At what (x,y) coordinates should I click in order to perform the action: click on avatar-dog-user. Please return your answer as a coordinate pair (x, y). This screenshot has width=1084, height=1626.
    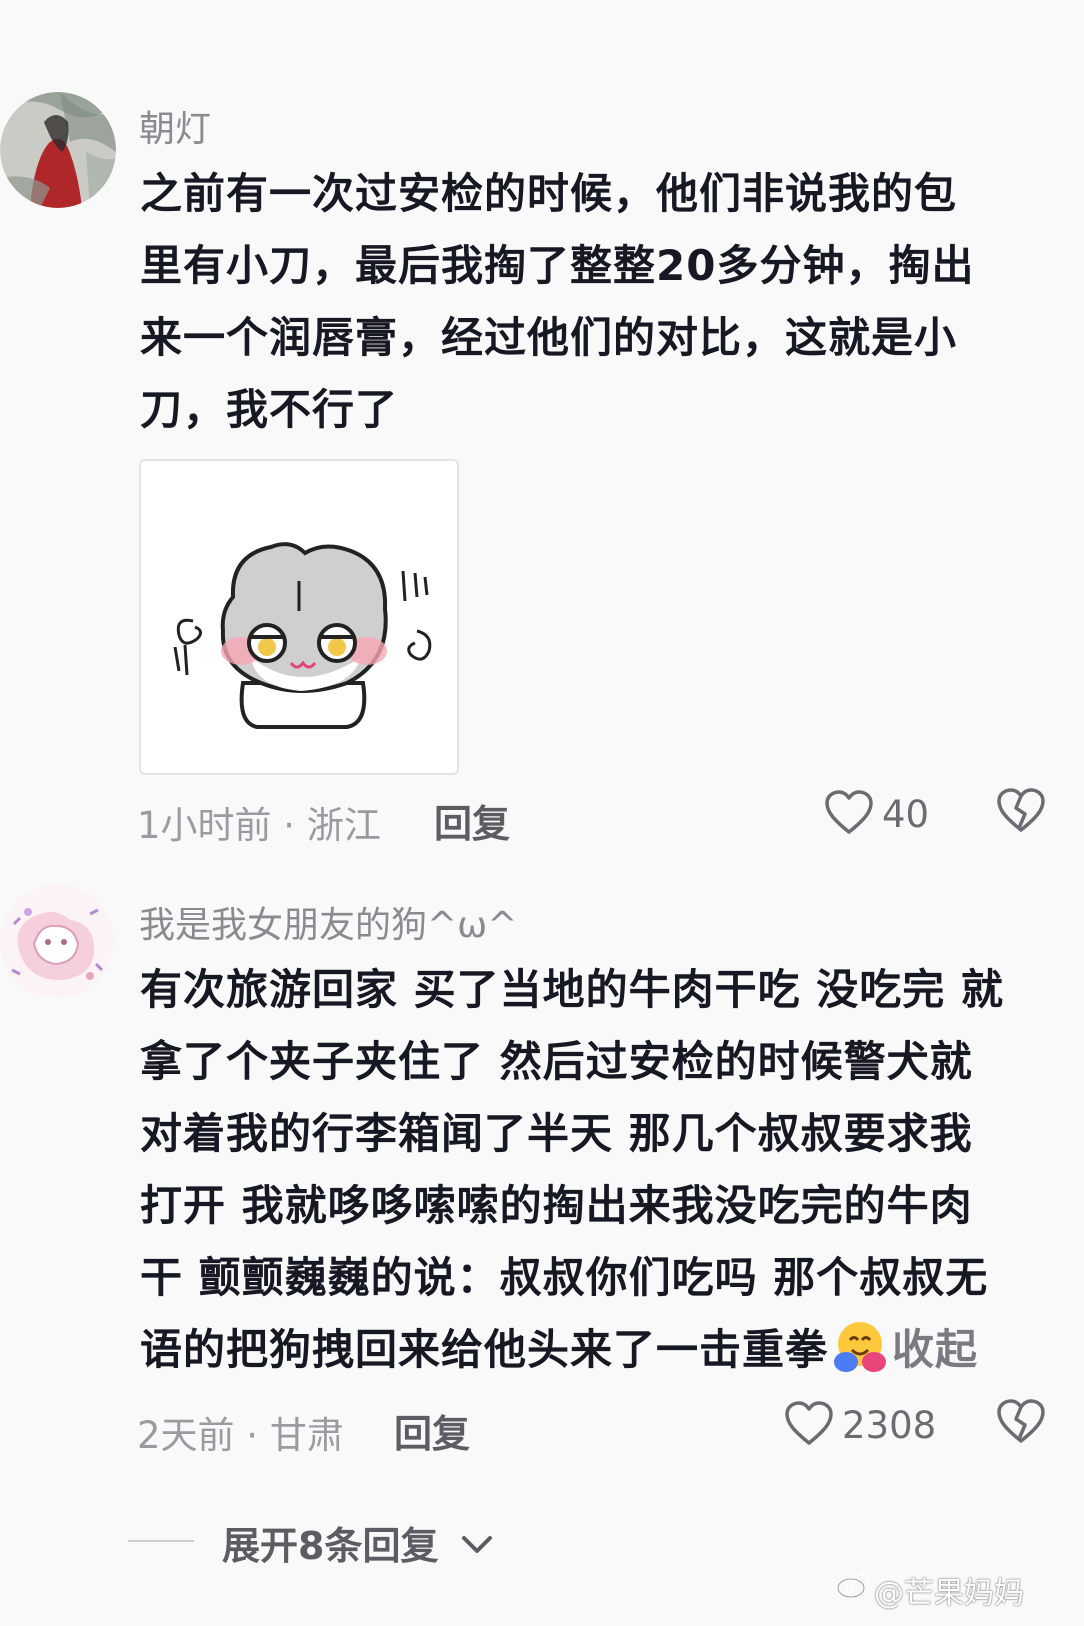
    Looking at the image, I should click on (57, 941).